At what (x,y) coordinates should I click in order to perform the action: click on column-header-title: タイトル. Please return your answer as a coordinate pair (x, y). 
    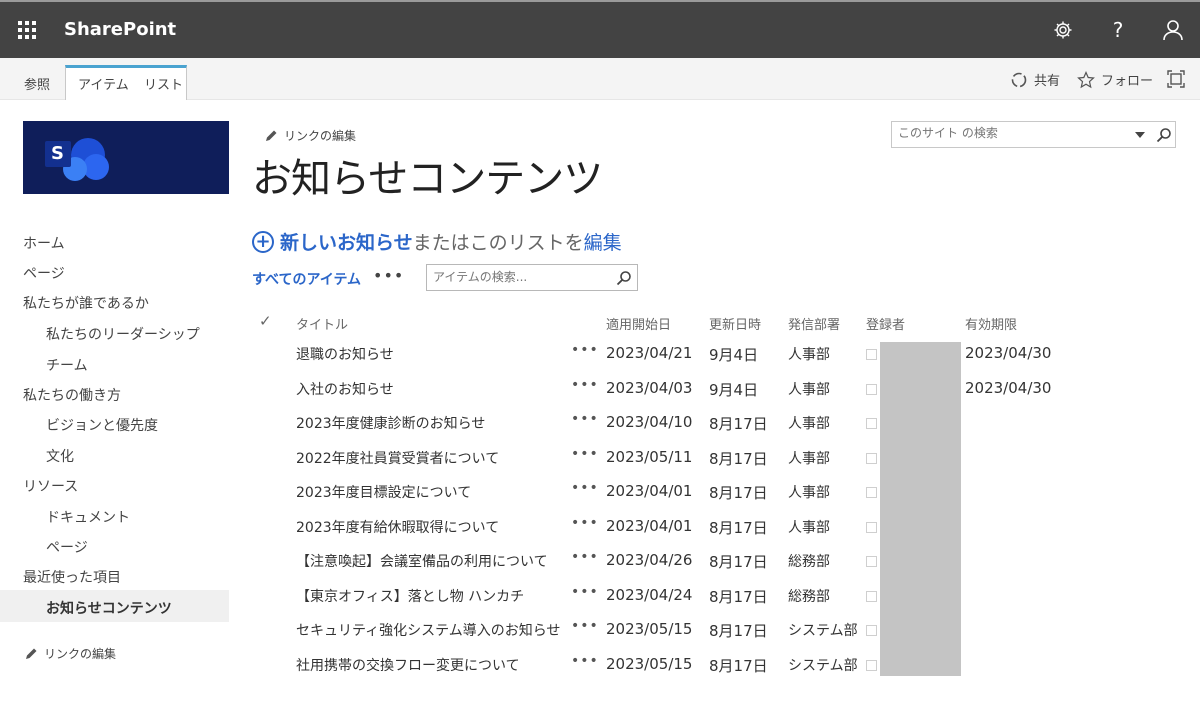
    Looking at the image, I should click on (322, 323).